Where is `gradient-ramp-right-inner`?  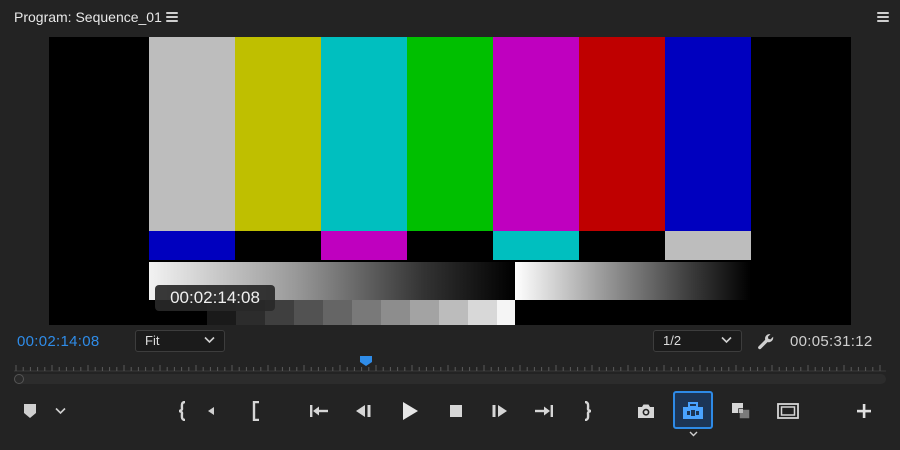
gradient-ramp-right-inner is located at coordinates (633, 281).